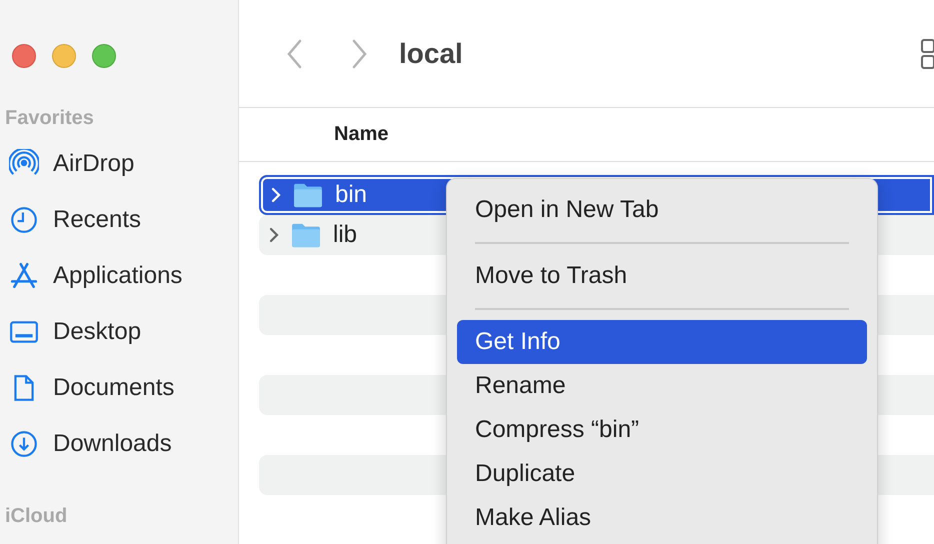  Describe the element at coordinates (274, 235) in the screenshot. I see `disclosure-icon` at that location.